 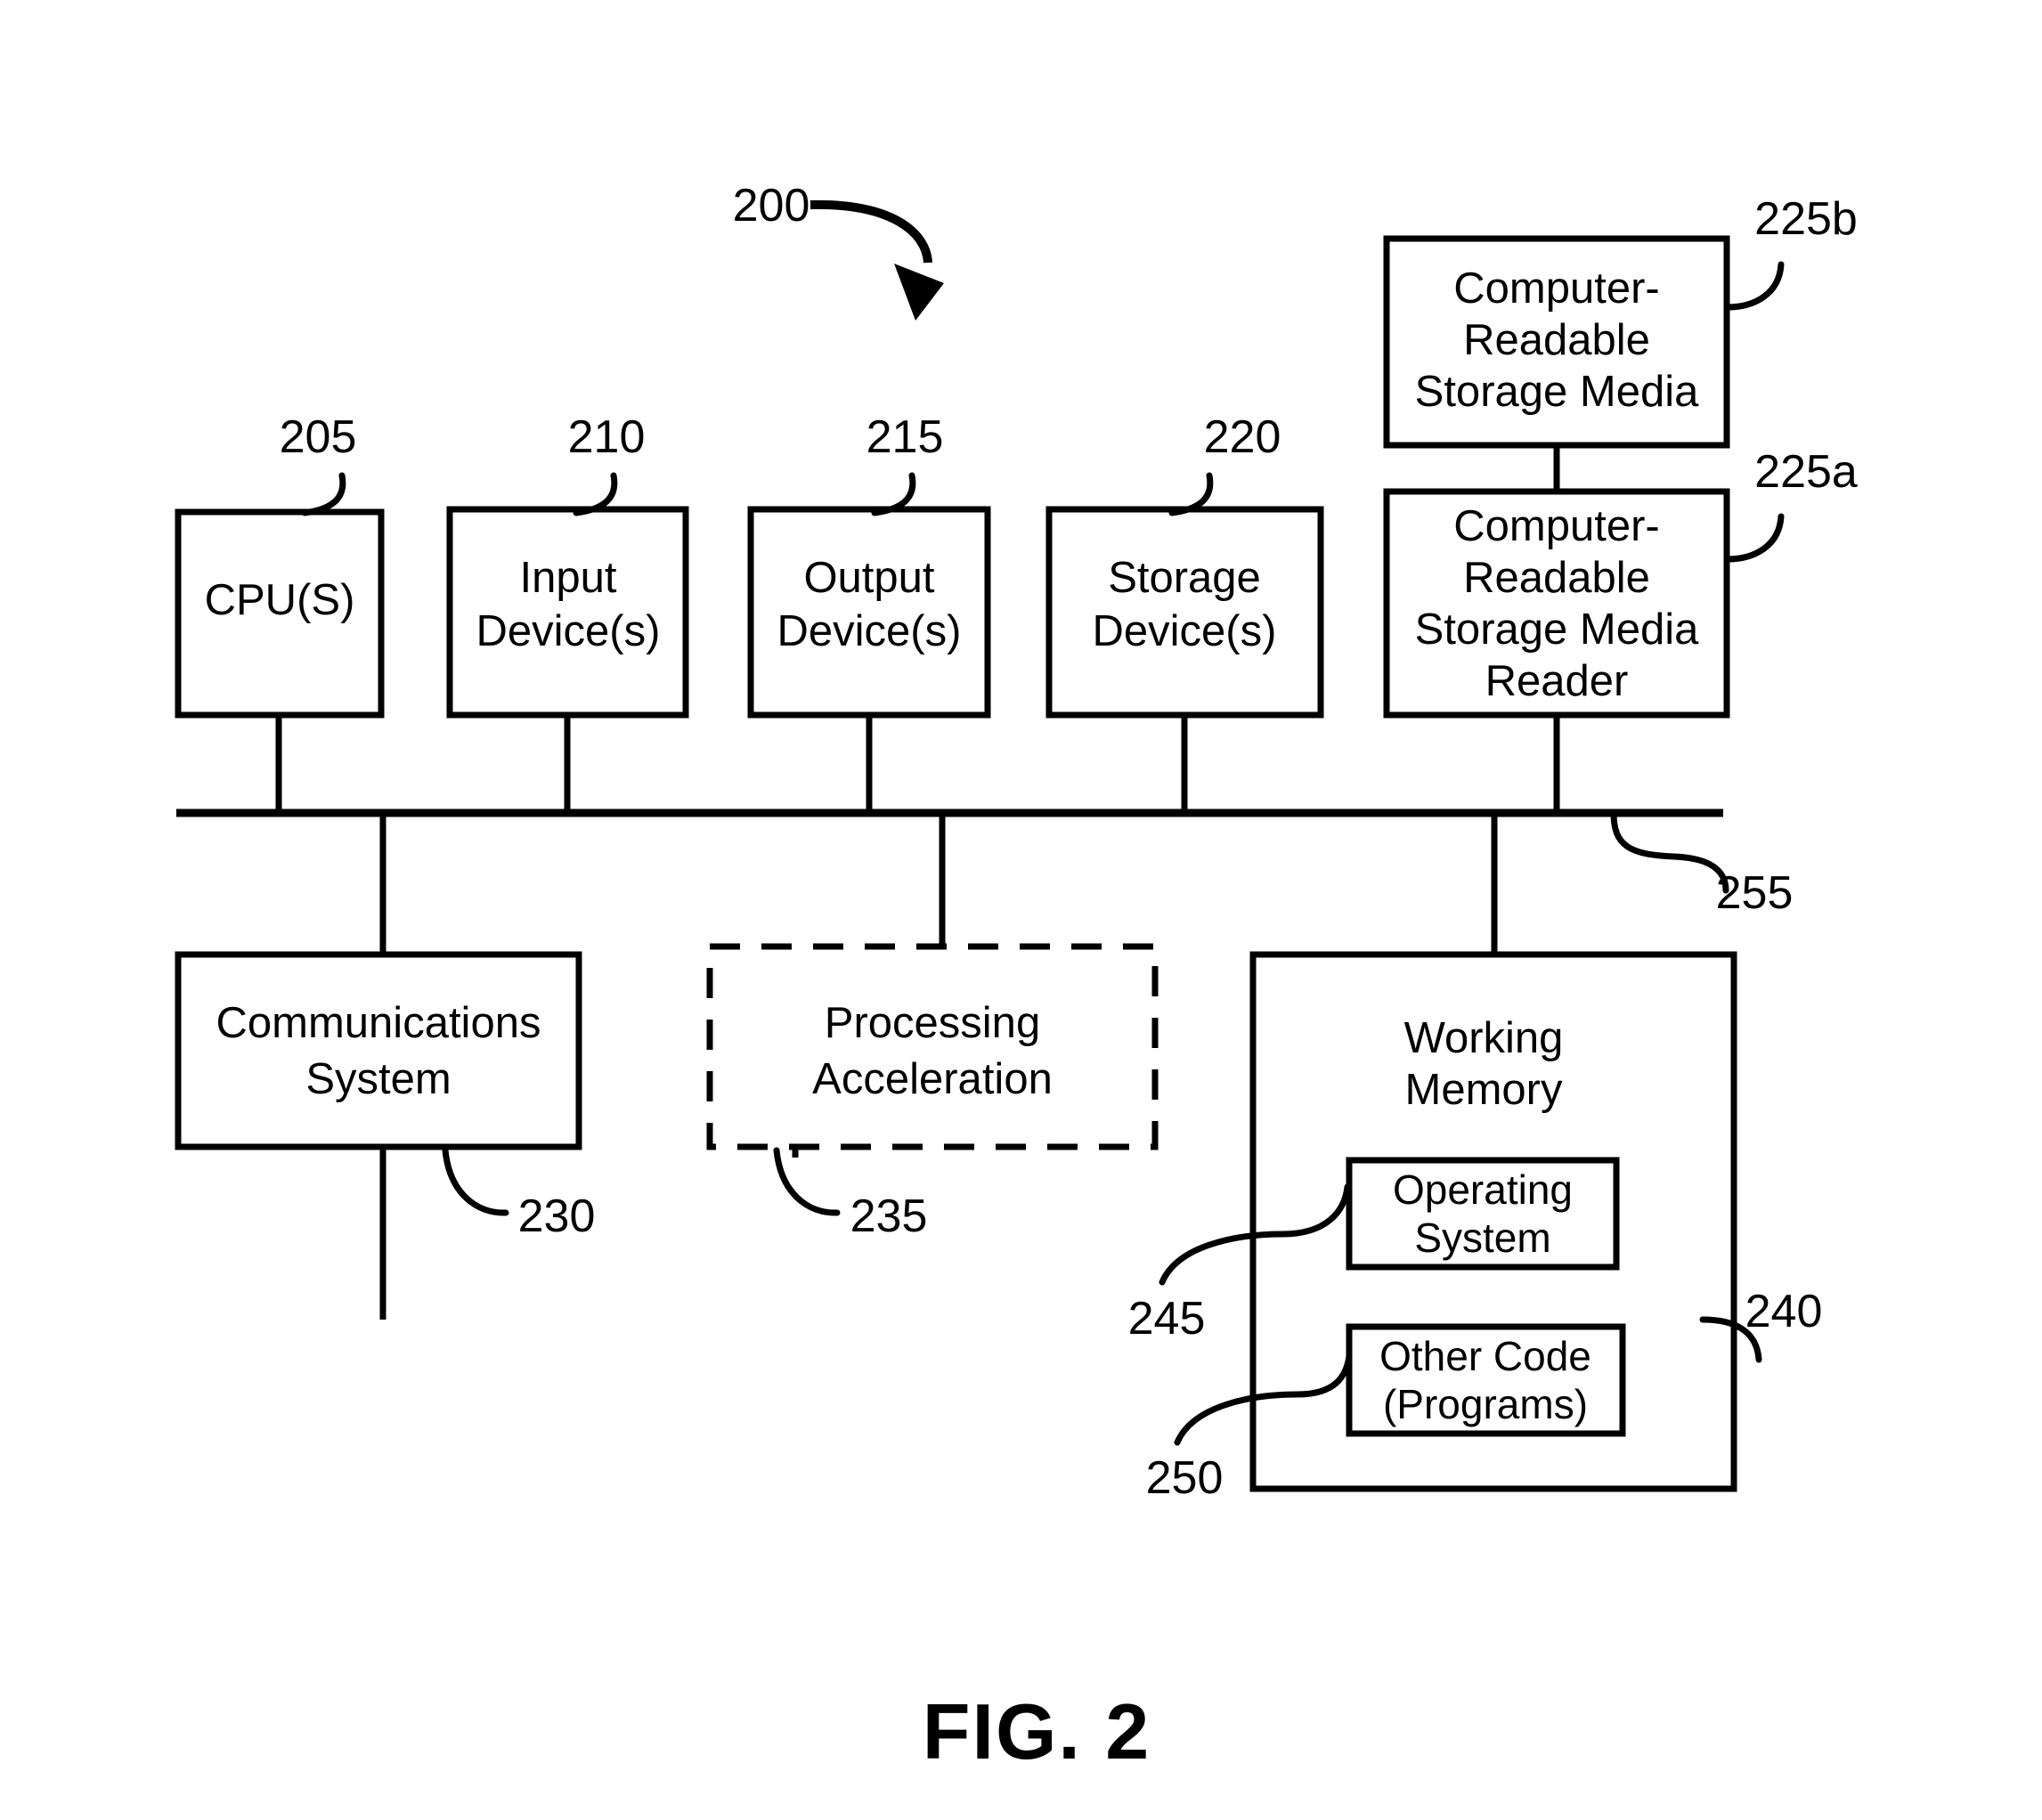 What do you see at coordinates (1185, 1478) in the screenshot?
I see `ref-number-250: 250` at bounding box center [1185, 1478].